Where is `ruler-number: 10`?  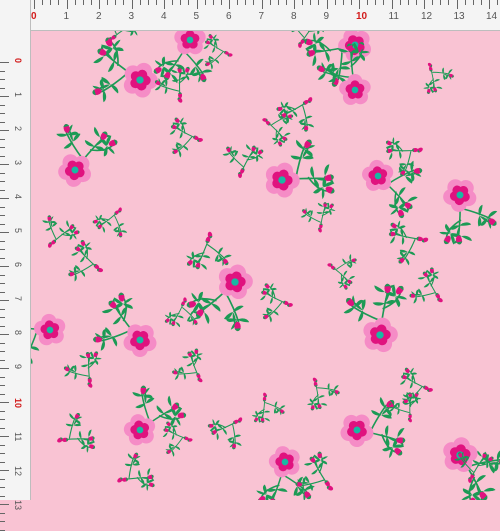 ruler-number: 10 is located at coordinates (362, 16).